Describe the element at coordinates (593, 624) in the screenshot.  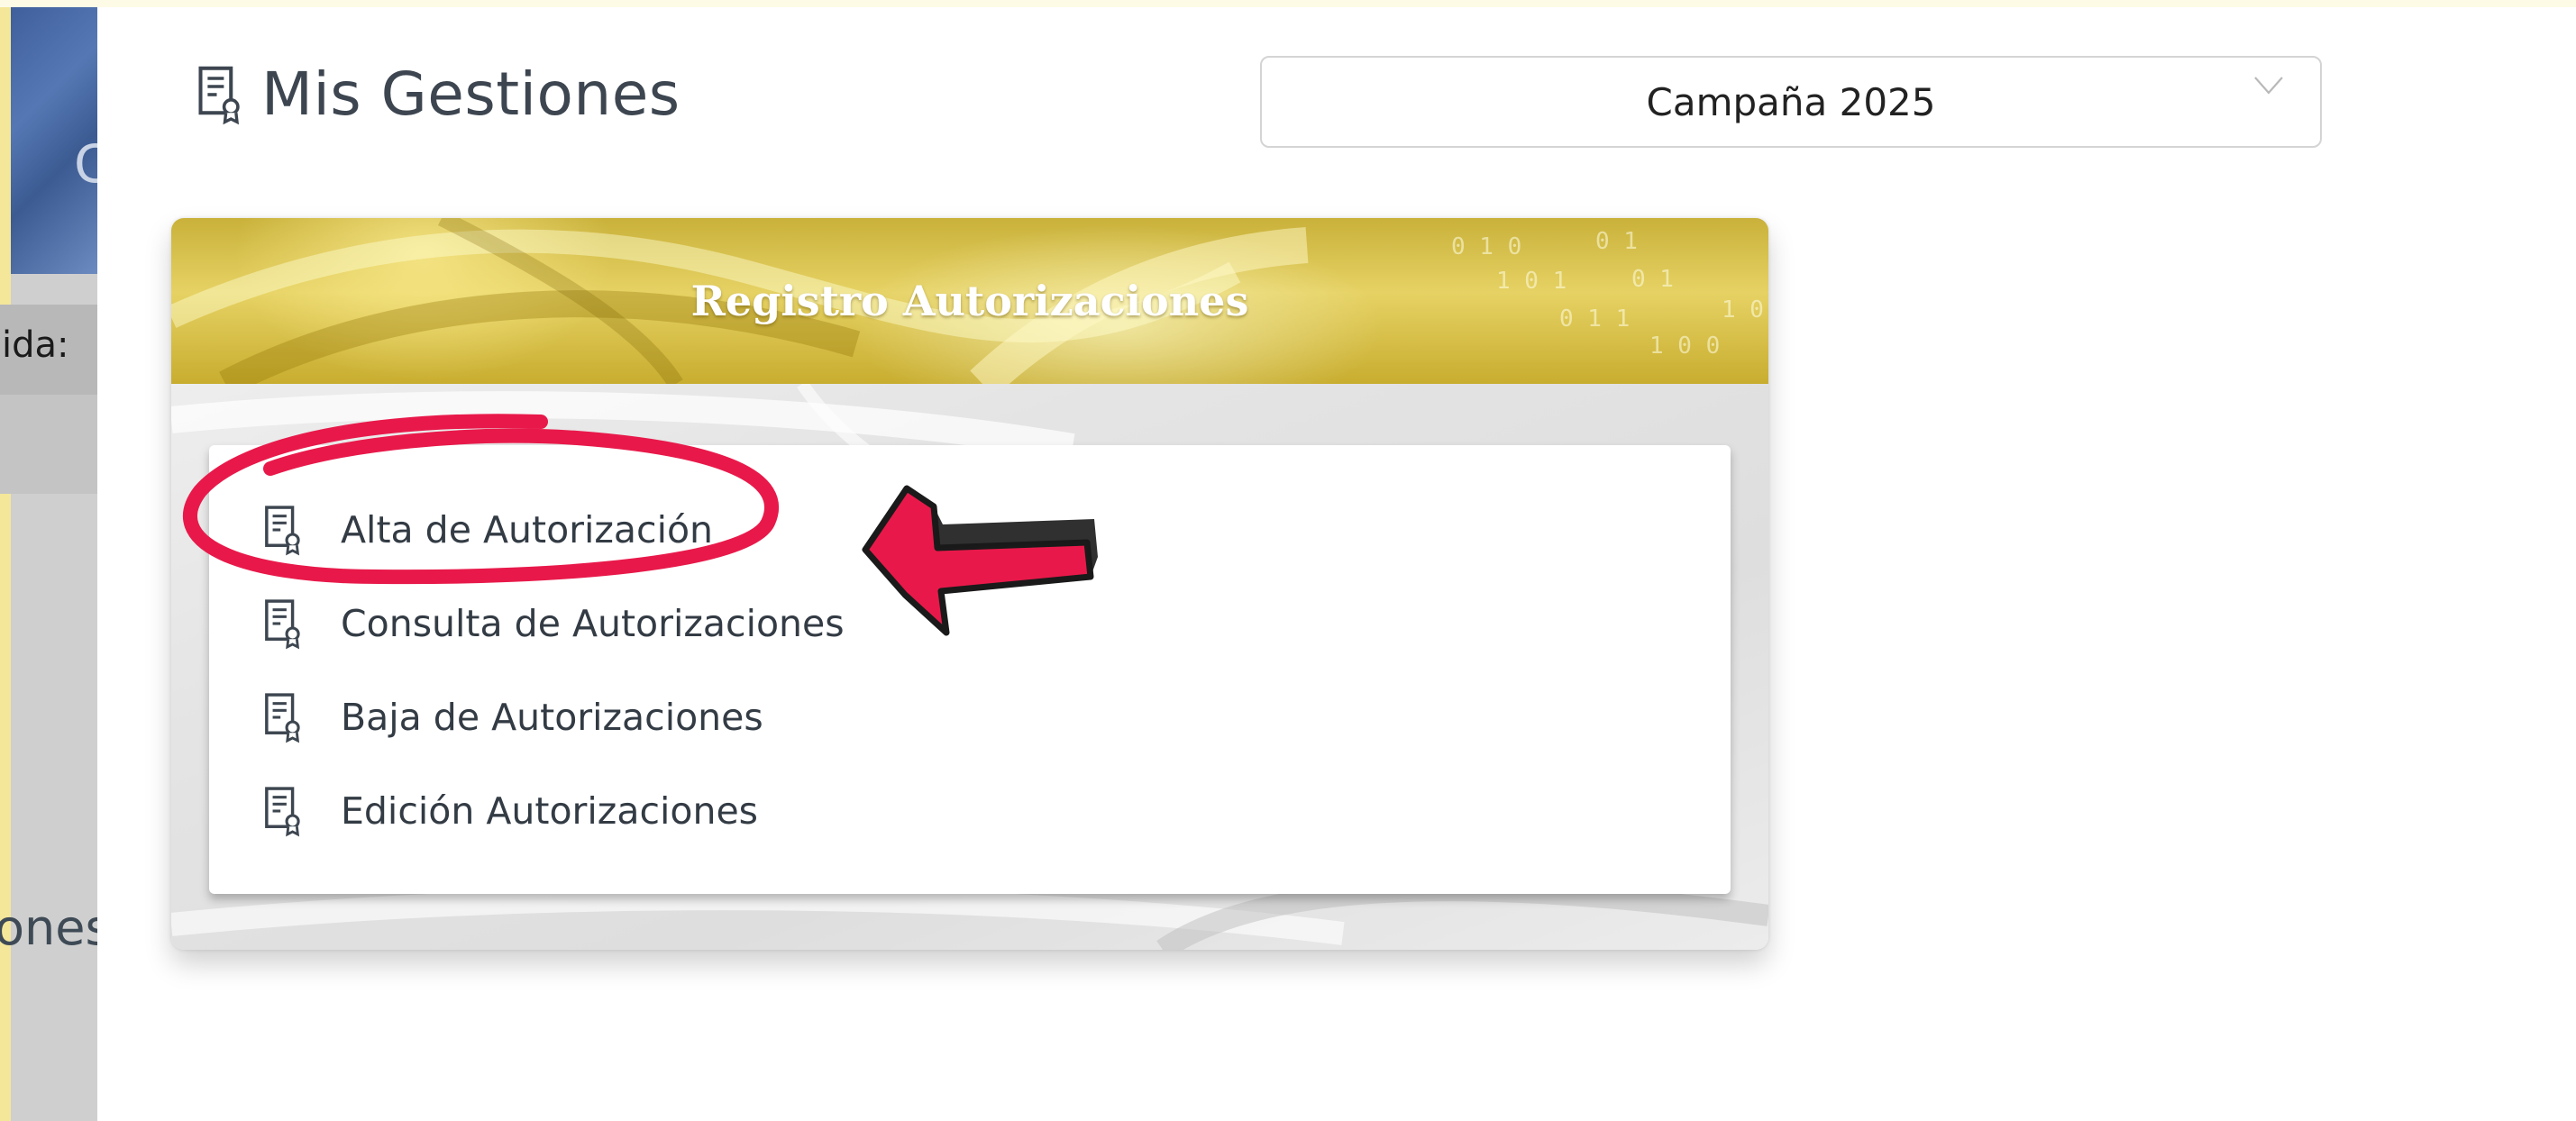
I see `menu-item-label: Consulta de Autorizaciones` at that location.